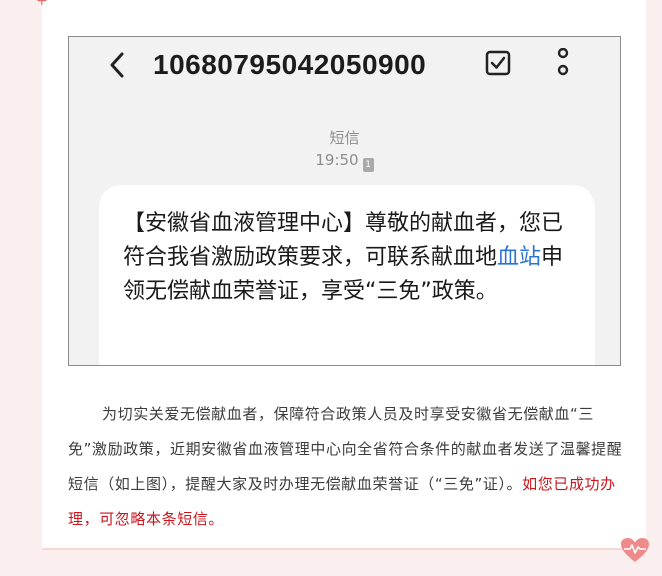  I want to click on plus-icon: +, so click(42, 4).